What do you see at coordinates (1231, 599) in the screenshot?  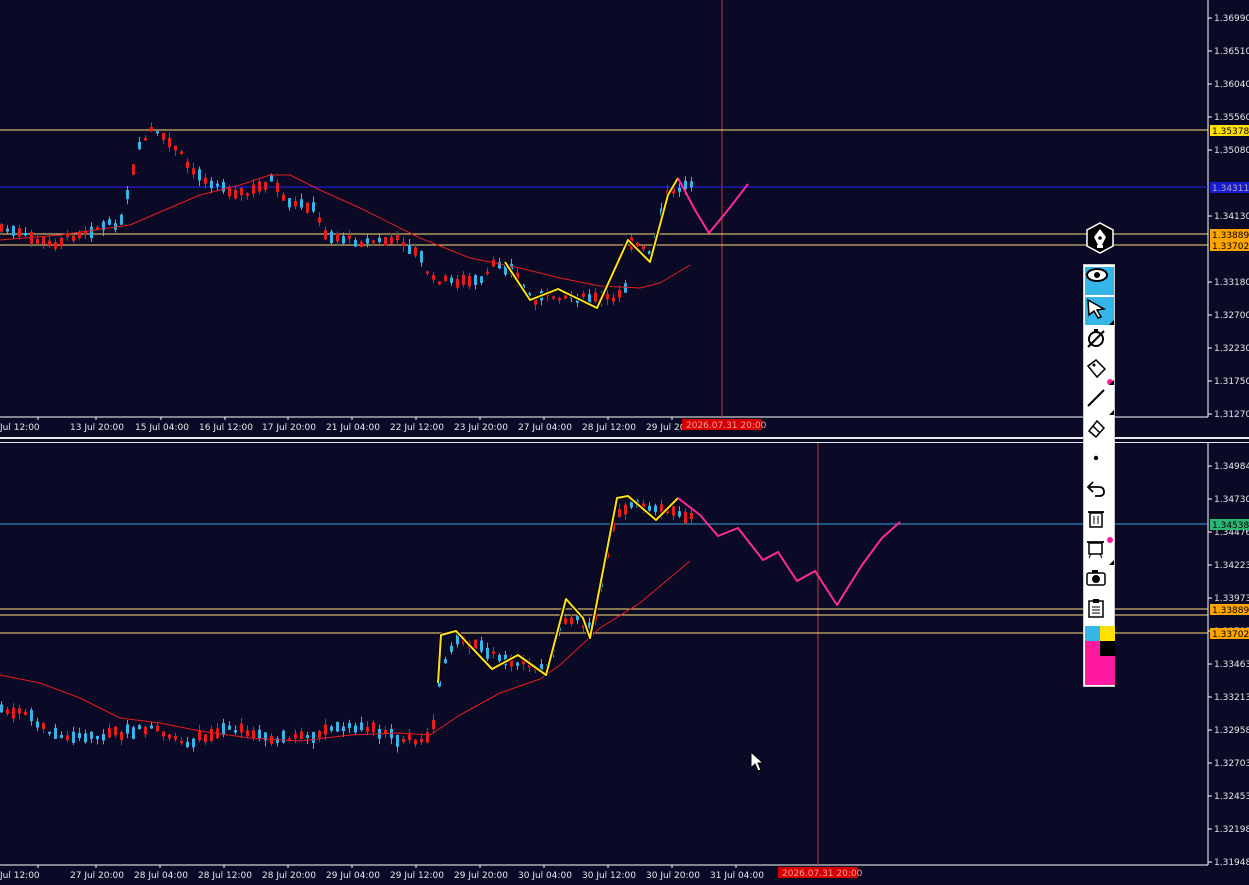 I see `price-tick-label: 1.33973` at bounding box center [1231, 599].